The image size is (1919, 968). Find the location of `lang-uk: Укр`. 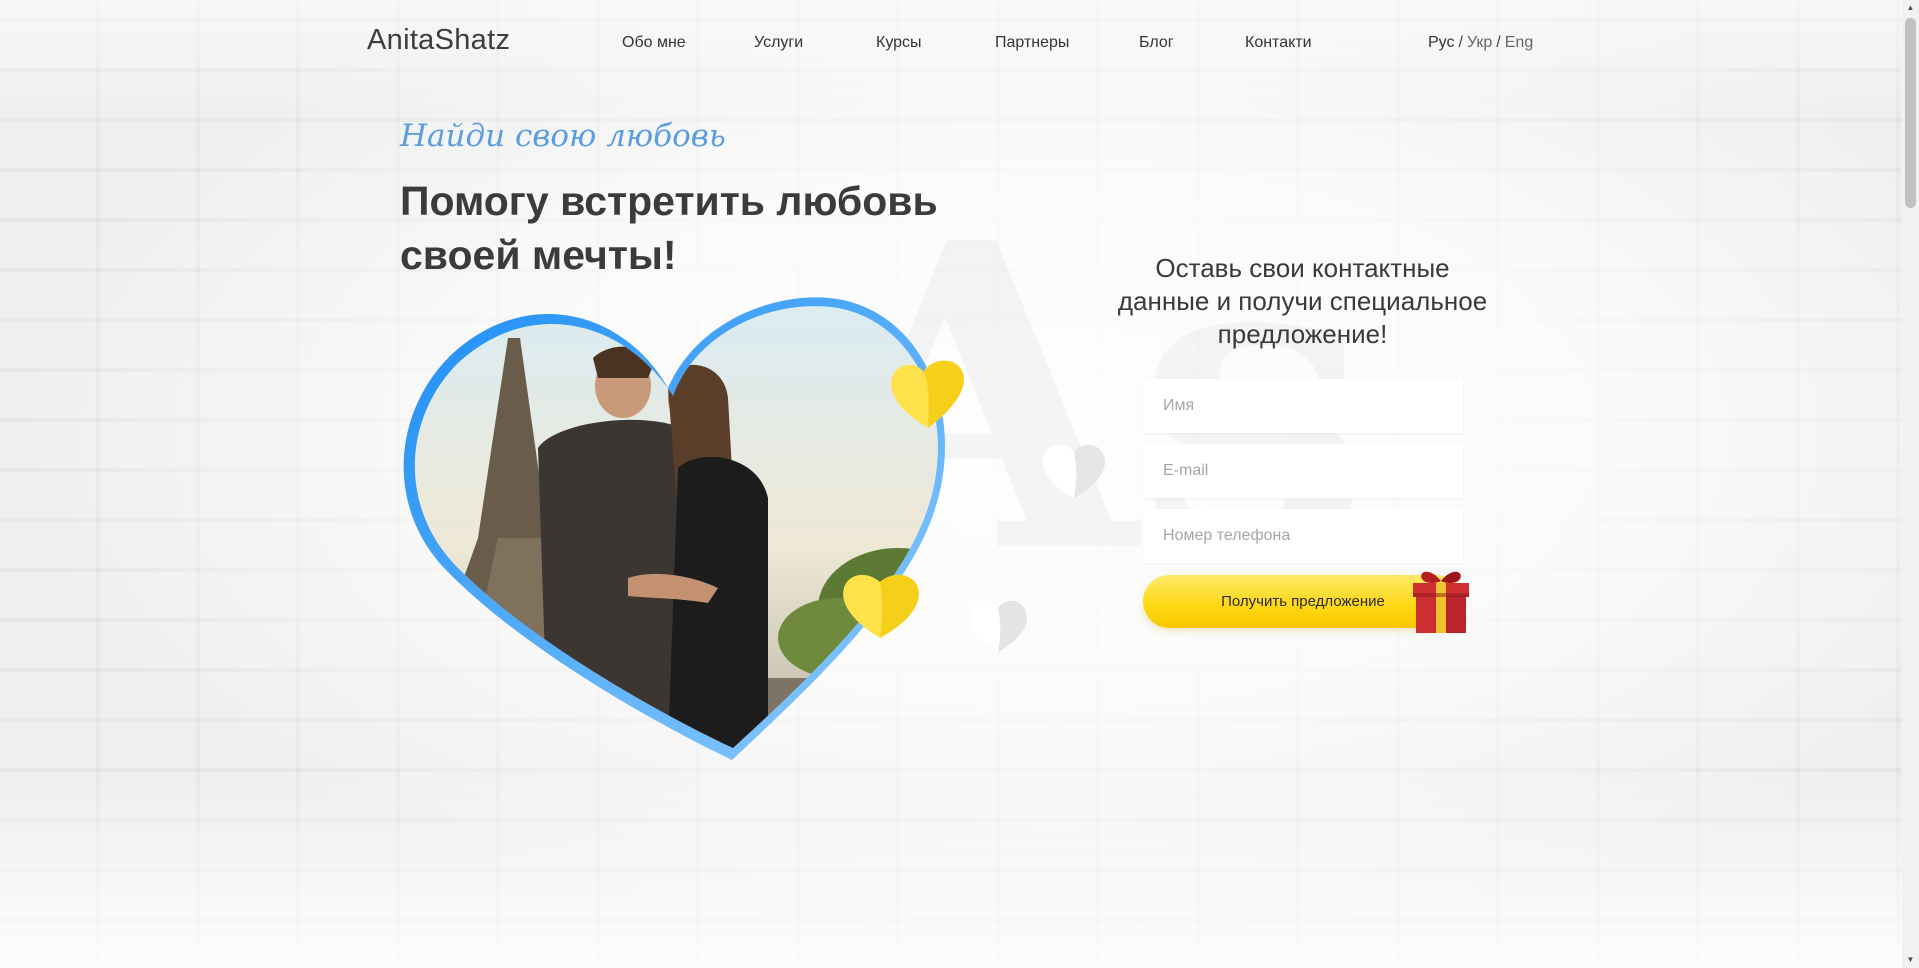

lang-uk: Укр is located at coordinates (1479, 42).